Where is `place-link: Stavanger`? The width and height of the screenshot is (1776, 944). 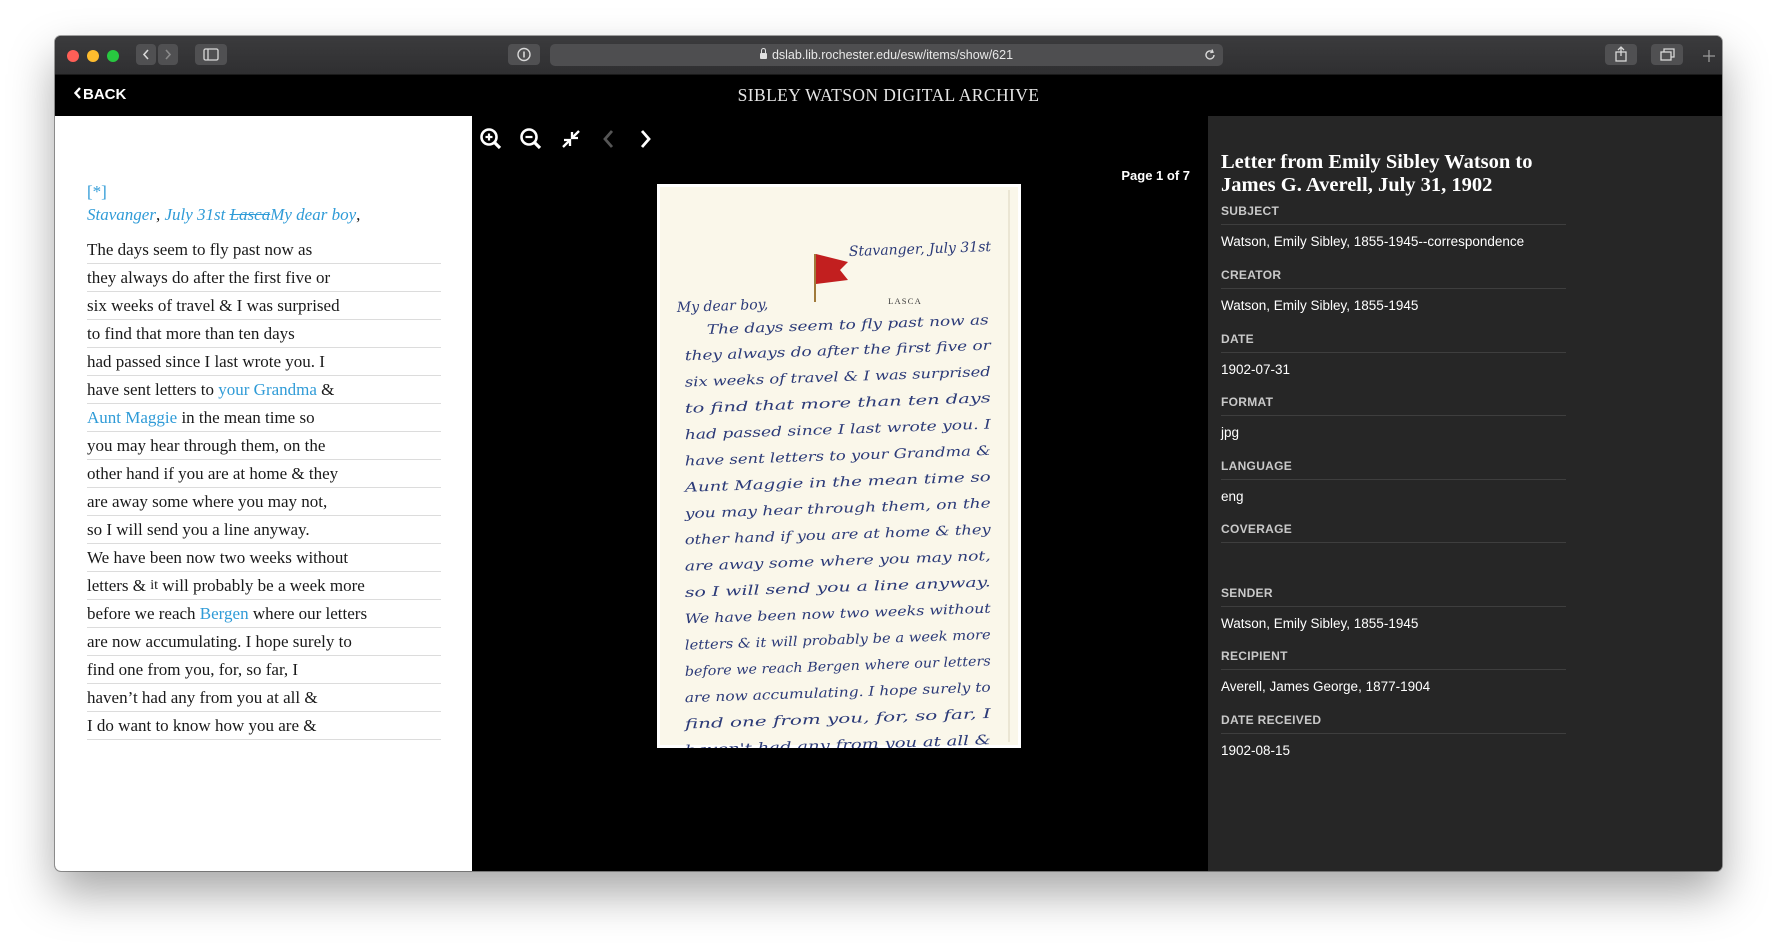
place-link: Stavanger is located at coordinates (121, 214).